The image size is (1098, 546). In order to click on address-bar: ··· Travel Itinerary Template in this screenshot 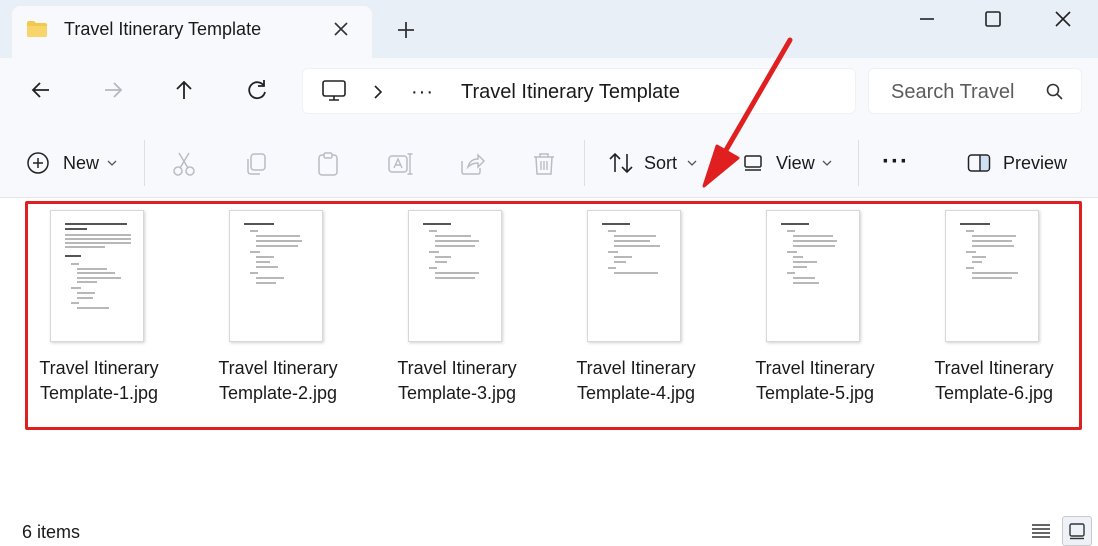, I will do `click(579, 91)`.